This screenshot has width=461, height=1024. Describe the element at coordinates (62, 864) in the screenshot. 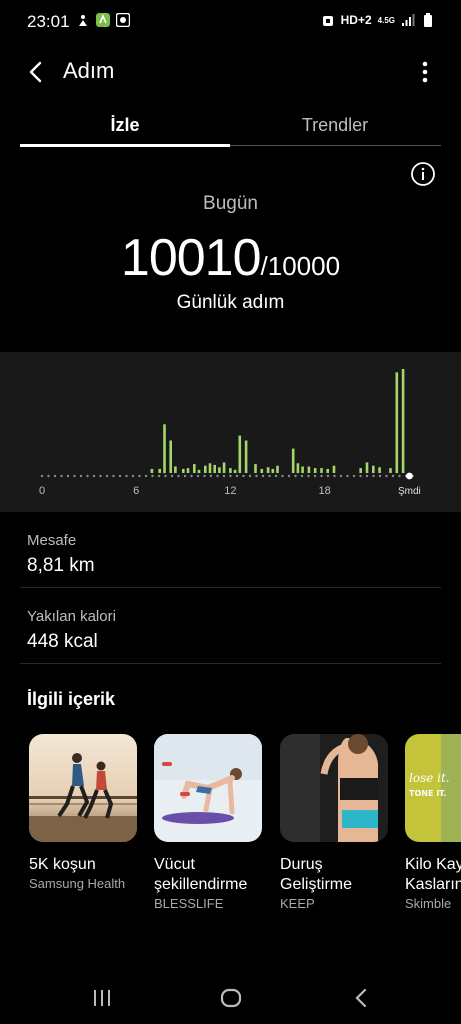

I see `card-title: 5K koşun` at that location.